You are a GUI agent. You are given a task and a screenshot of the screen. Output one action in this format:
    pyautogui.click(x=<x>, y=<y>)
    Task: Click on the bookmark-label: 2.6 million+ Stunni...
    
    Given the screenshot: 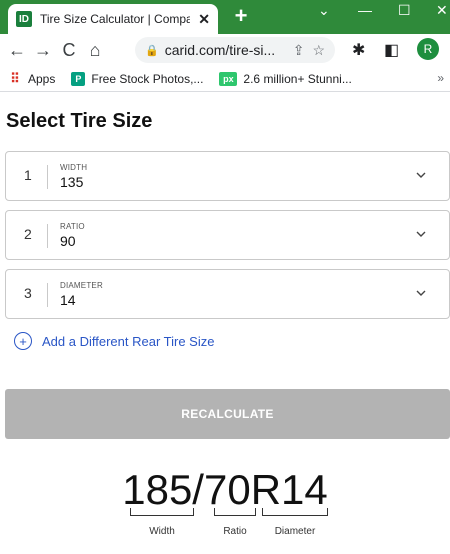 What is the action you would take?
    pyautogui.click(x=297, y=78)
    